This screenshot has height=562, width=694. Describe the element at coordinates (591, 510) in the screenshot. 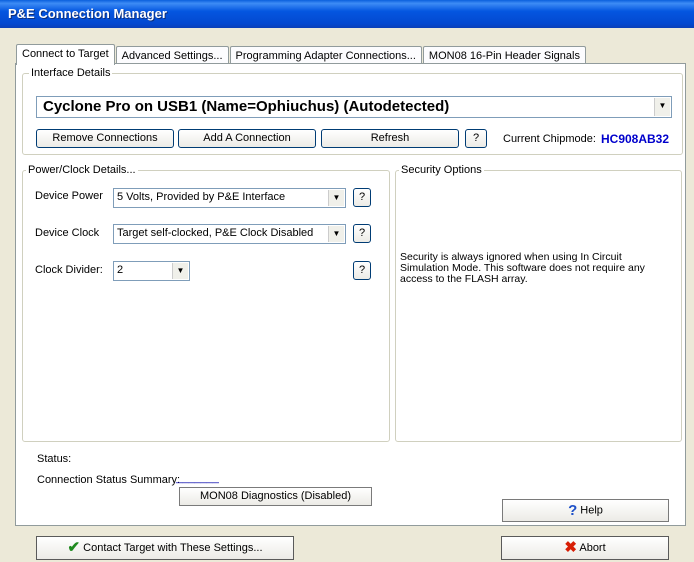

I see `help-button-label: Help` at that location.